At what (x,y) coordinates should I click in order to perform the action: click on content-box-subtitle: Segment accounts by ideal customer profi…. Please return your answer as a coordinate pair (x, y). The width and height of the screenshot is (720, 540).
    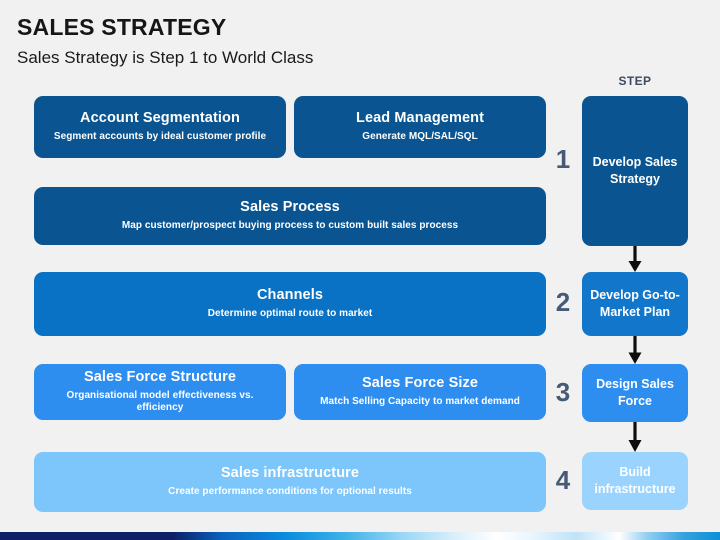
    Looking at the image, I should click on (160, 137).